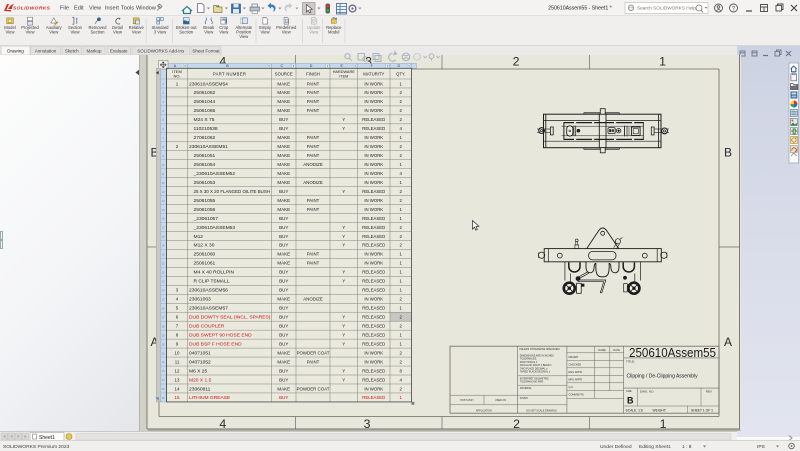 Image resolution: width=800 pixels, height=451 pixels. I want to click on svg-text: 27061062, so click(205, 138).